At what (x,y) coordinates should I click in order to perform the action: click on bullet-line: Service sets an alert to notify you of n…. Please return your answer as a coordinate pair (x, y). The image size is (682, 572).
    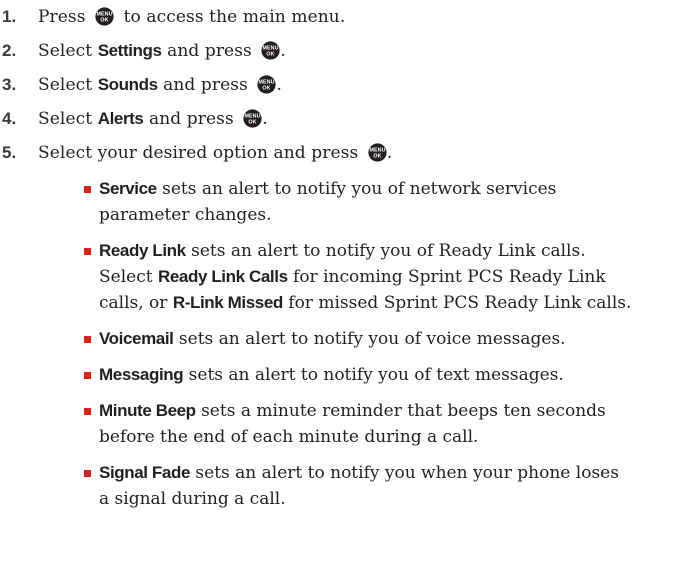
    Looking at the image, I should click on (389, 189).